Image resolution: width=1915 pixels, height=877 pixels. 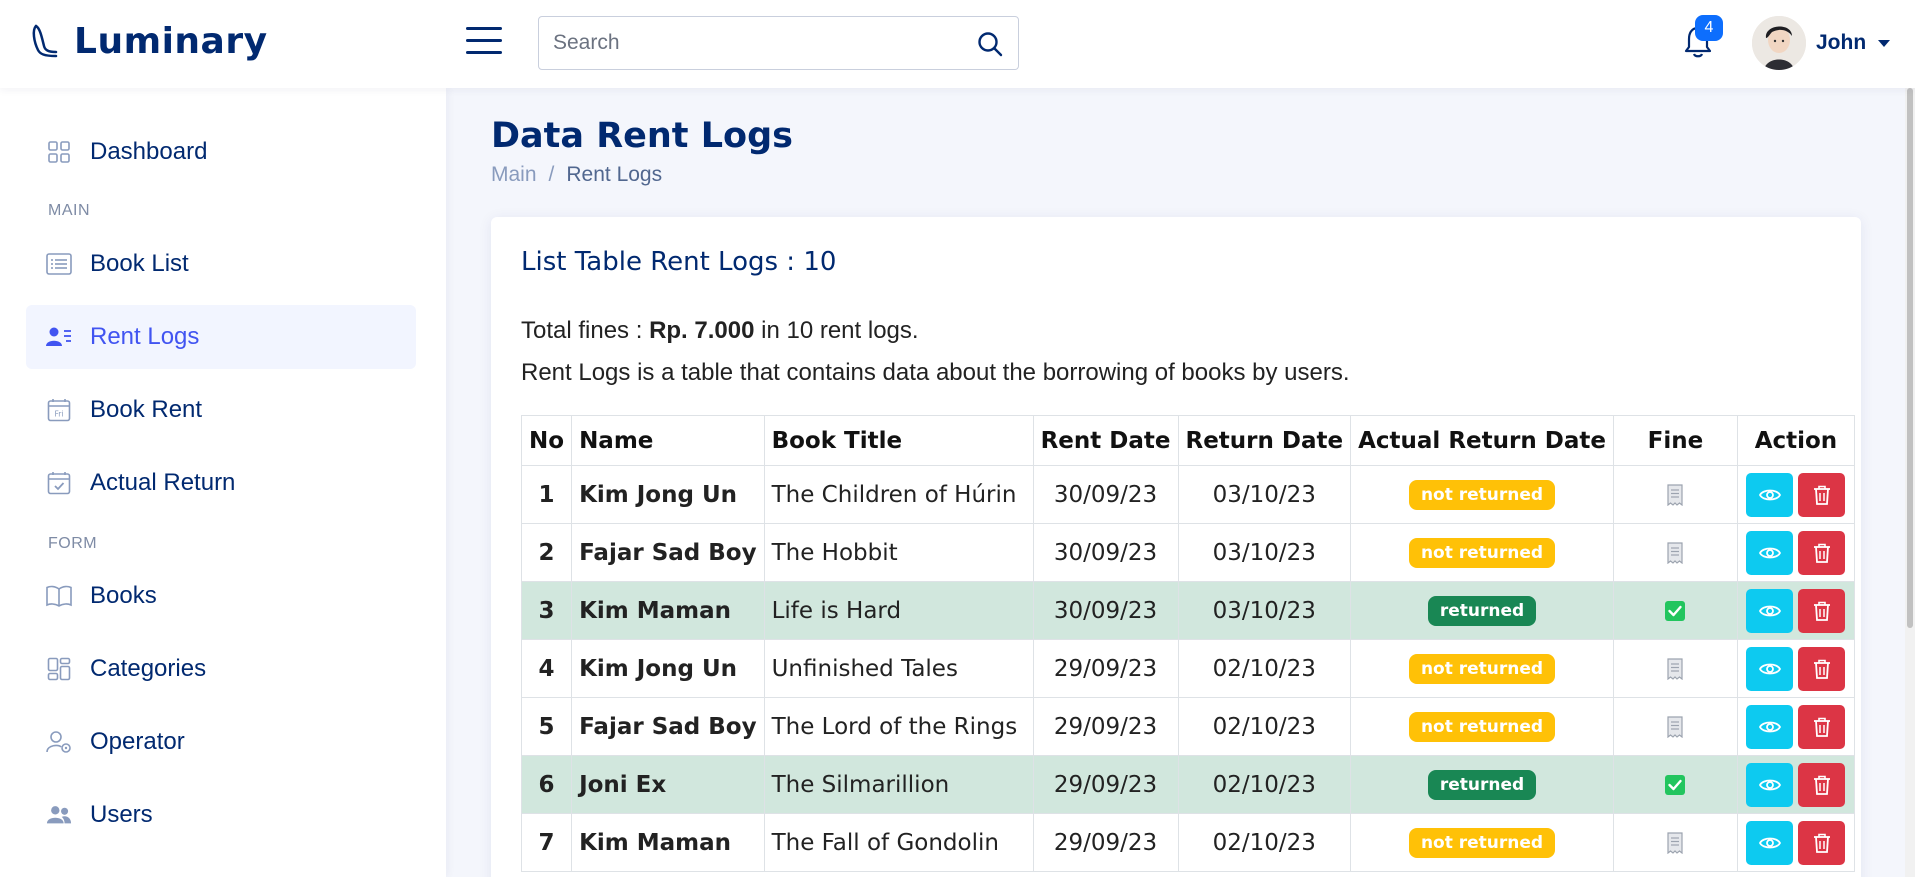 What do you see at coordinates (642, 136) in the screenshot?
I see `page-title: Data Rent Logs` at bounding box center [642, 136].